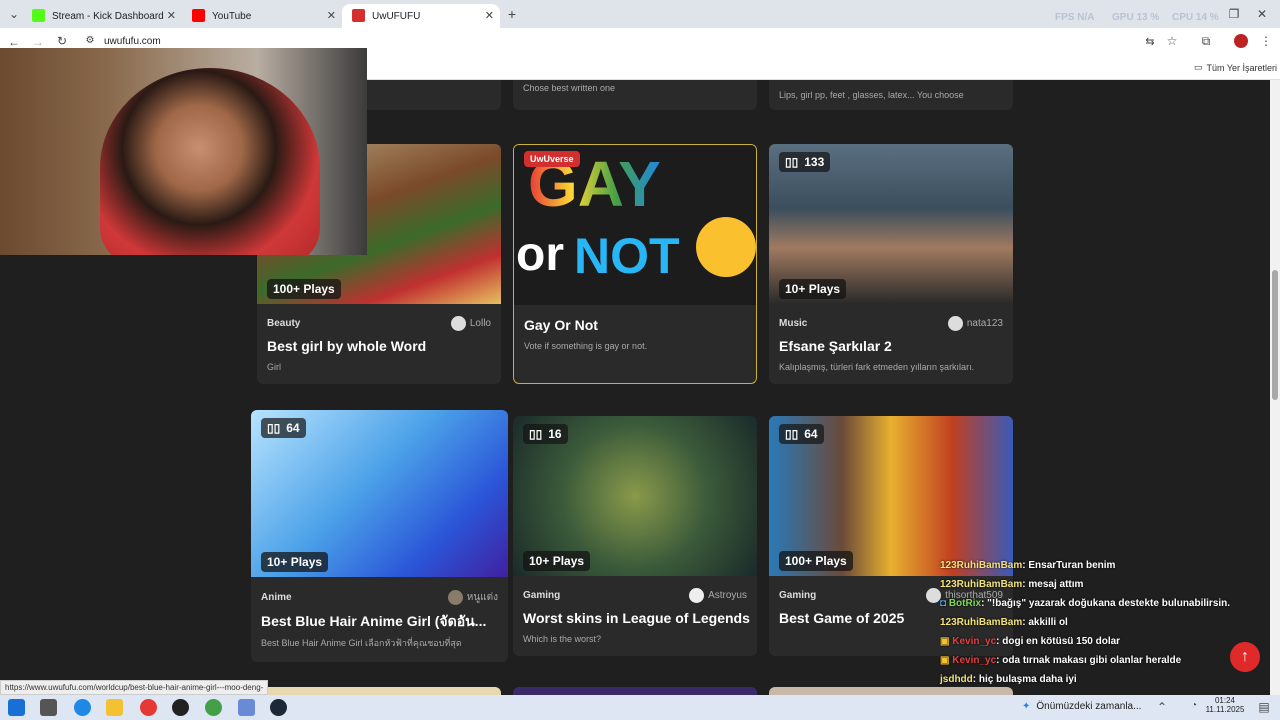 The image size is (1280, 720). I want to click on card-title: Best girl by whole Word, so click(347, 346).